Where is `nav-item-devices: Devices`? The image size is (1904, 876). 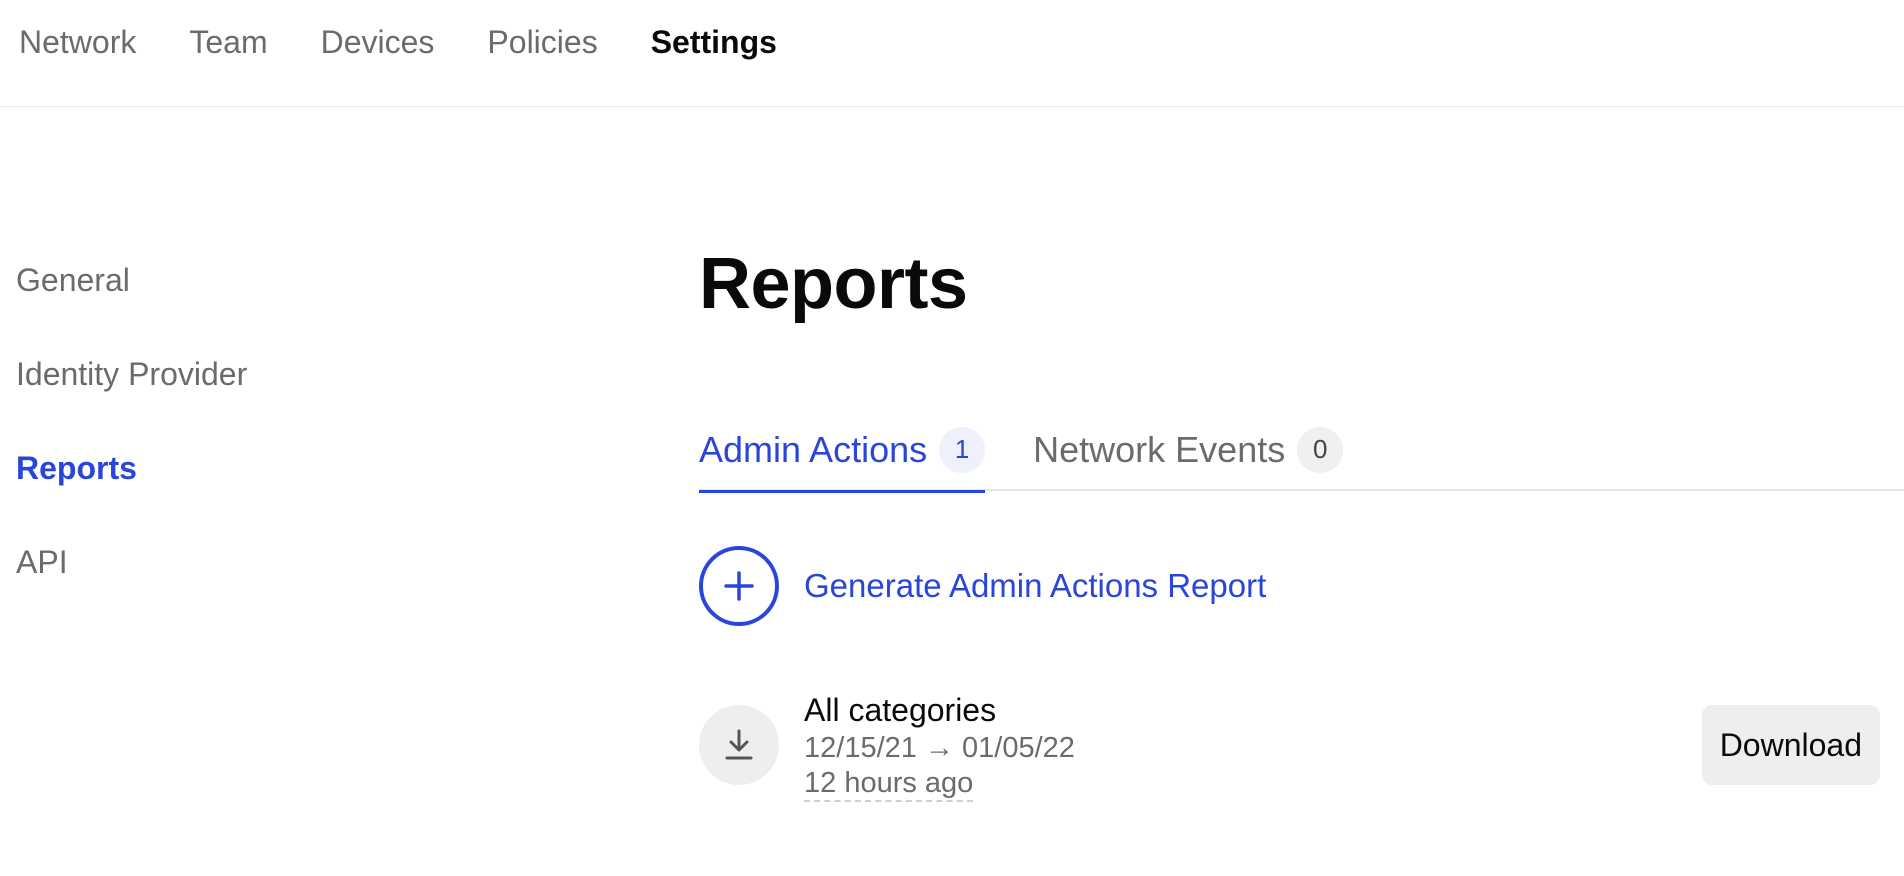 nav-item-devices: Devices is located at coordinates (378, 42).